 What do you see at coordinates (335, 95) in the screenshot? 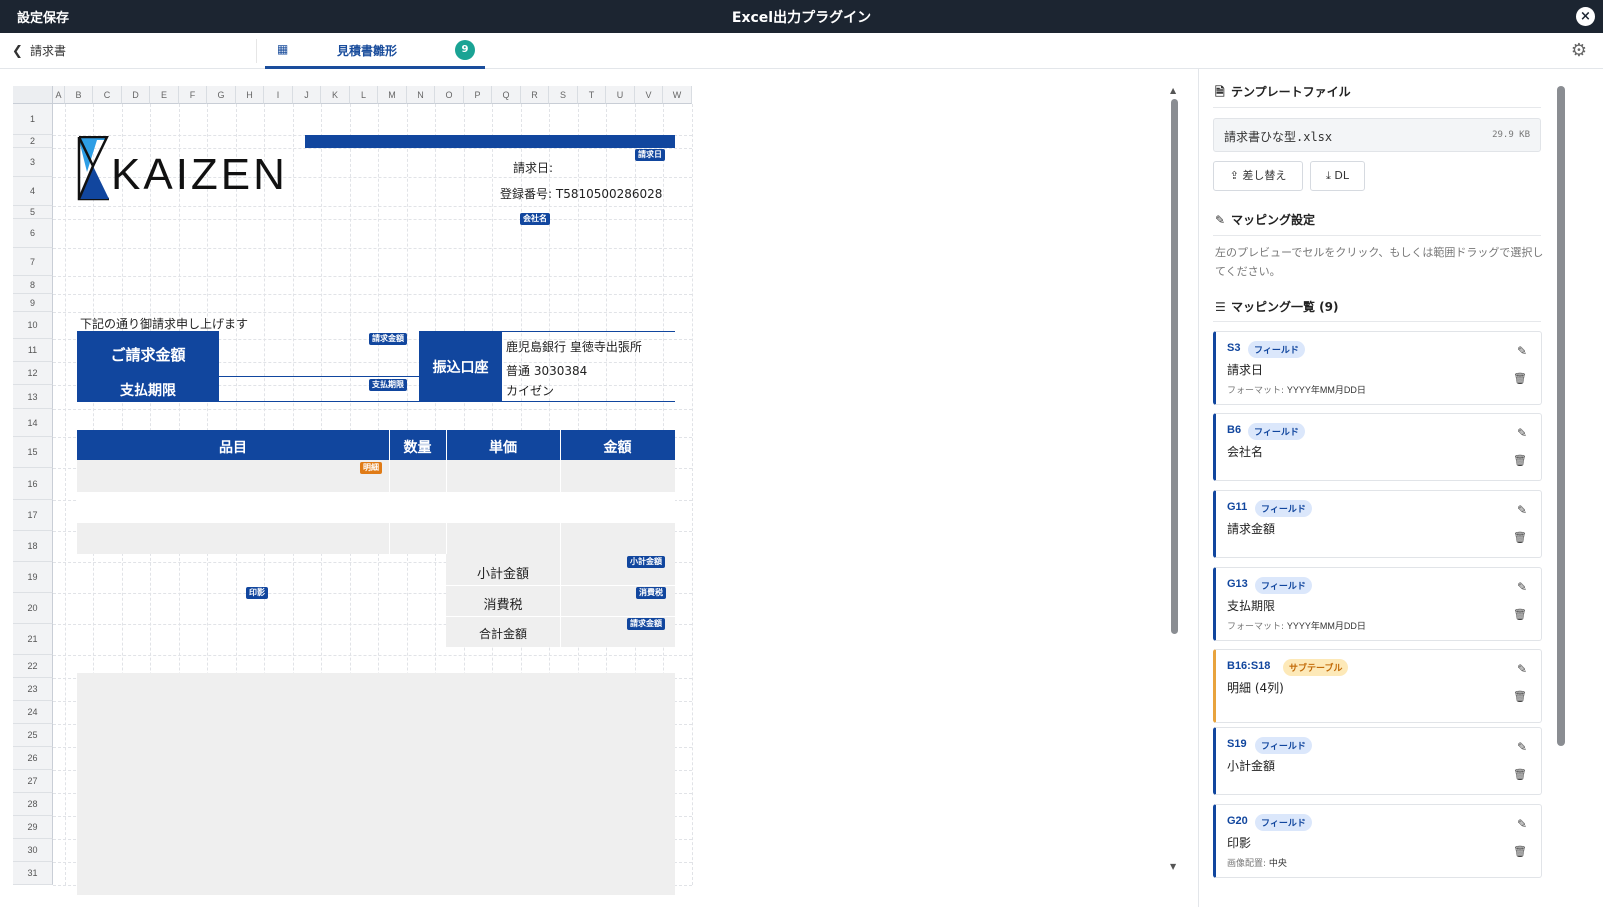
I see `column-header: K` at bounding box center [335, 95].